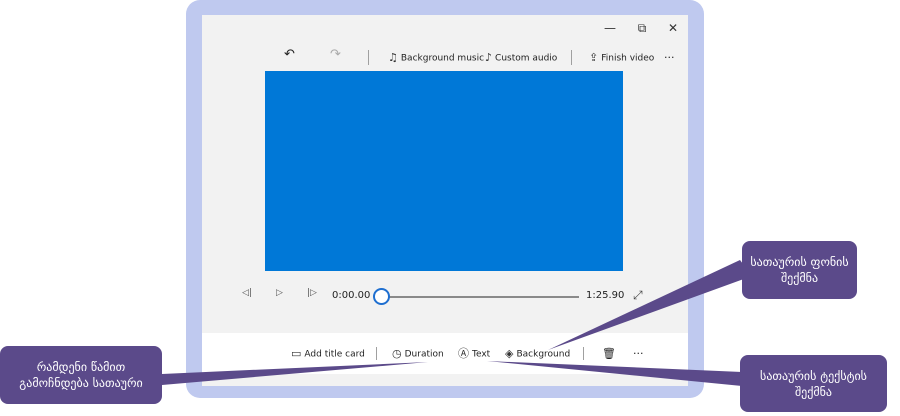  I want to click on duration-callout-pointer, so click(295, 373).